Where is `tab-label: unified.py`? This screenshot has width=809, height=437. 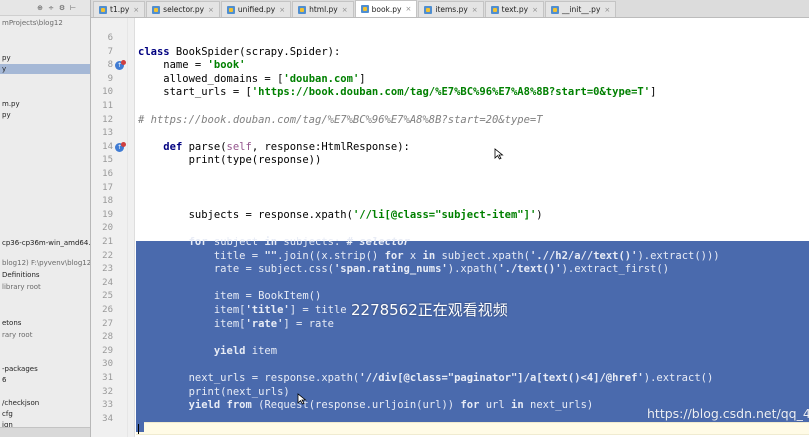 tab-label: unified.py is located at coordinates (256, 9).